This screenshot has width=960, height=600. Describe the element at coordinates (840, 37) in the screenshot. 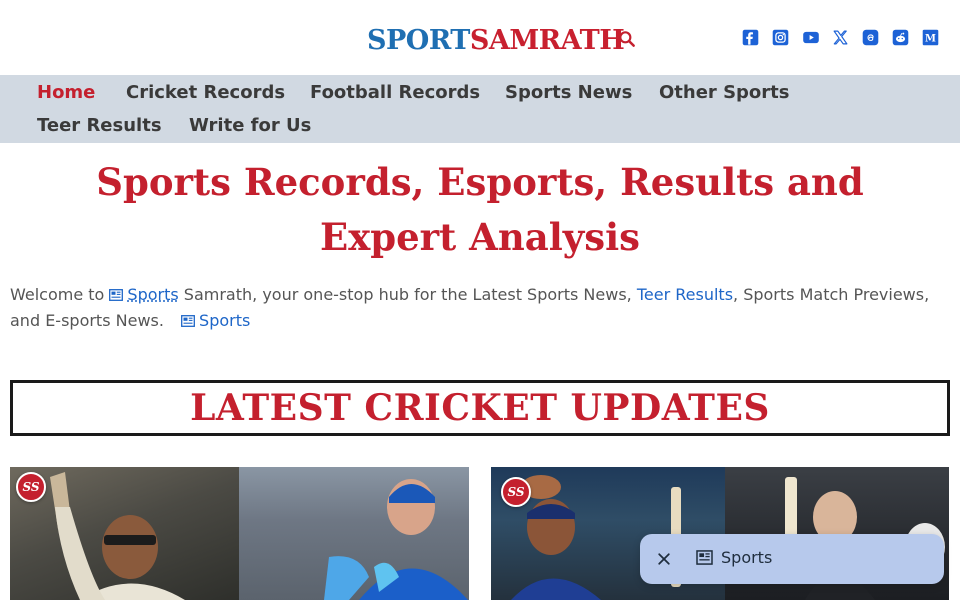

I see `x-icon` at that location.